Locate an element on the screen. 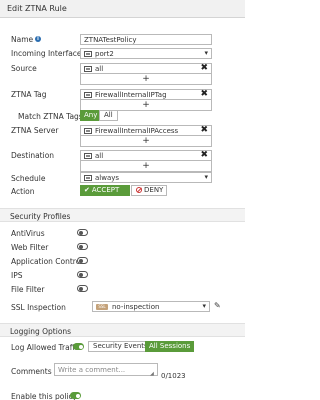 This screenshot has height=400, width=320. deny-icon is located at coordinates (139, 190).